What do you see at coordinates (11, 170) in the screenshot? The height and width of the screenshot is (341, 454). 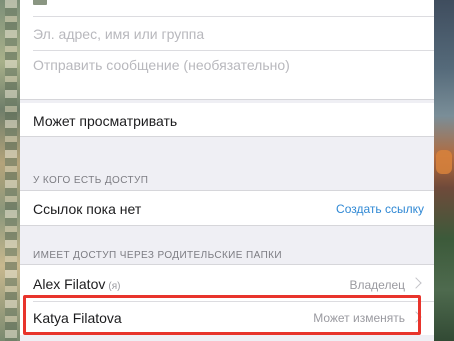 I see `background-photo-left-detail` at bounding box center [11, 170].